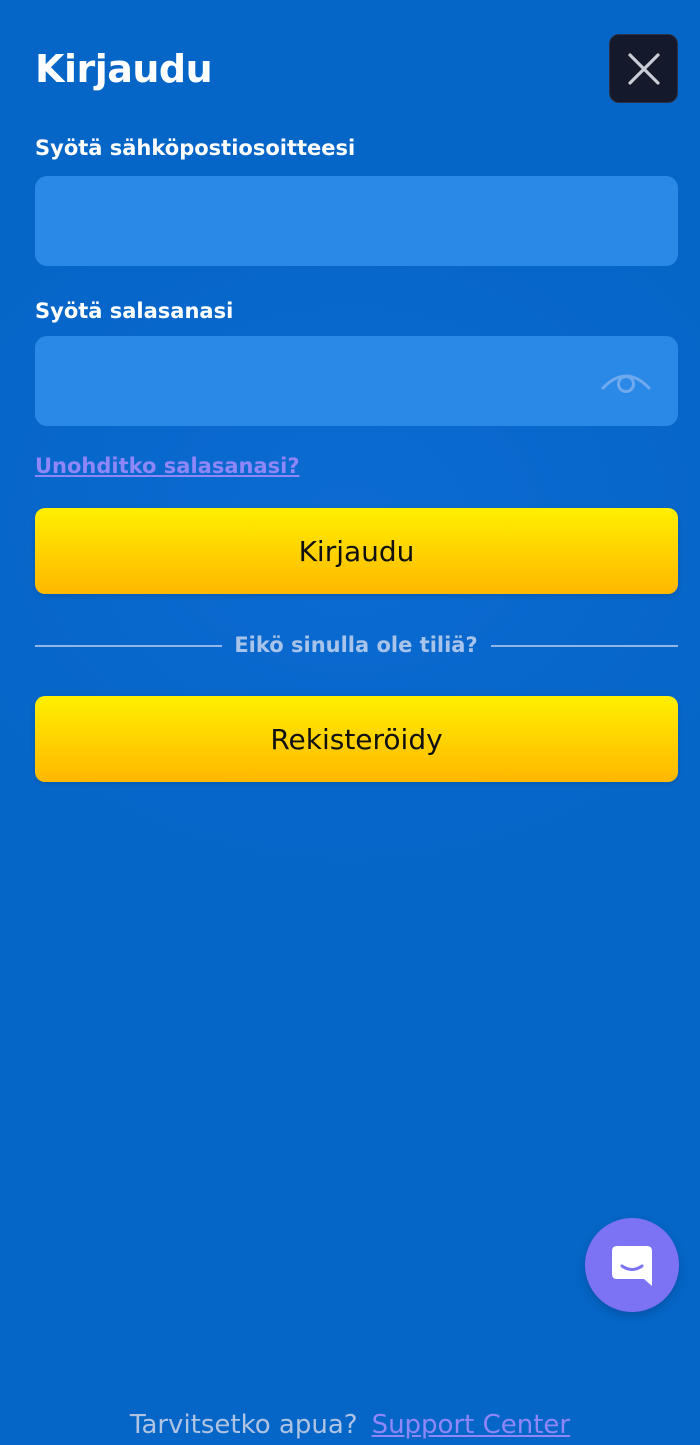  Describe the element at coordinates (356, 739) in the screenshot. I see `register-button: Rekisteröidy` at that location.